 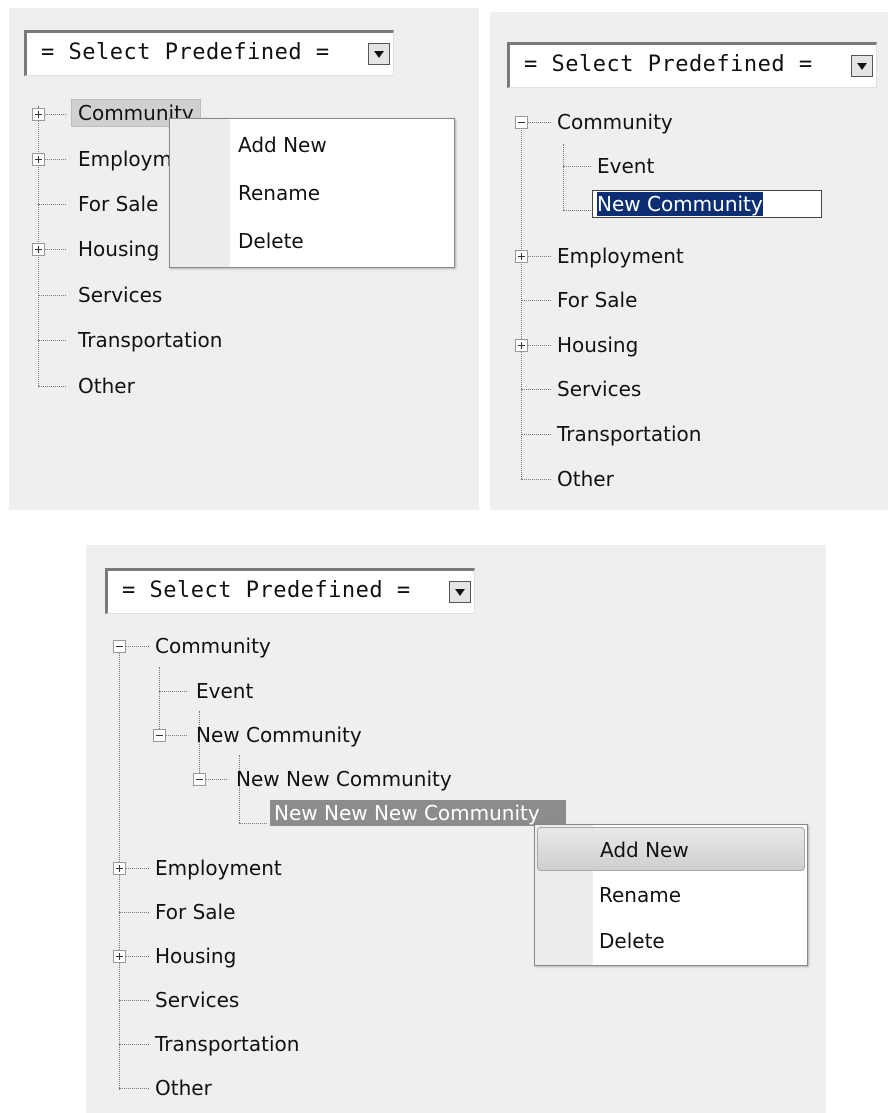 I want to click on rename-input: New Community, so click(x=707, y=204).